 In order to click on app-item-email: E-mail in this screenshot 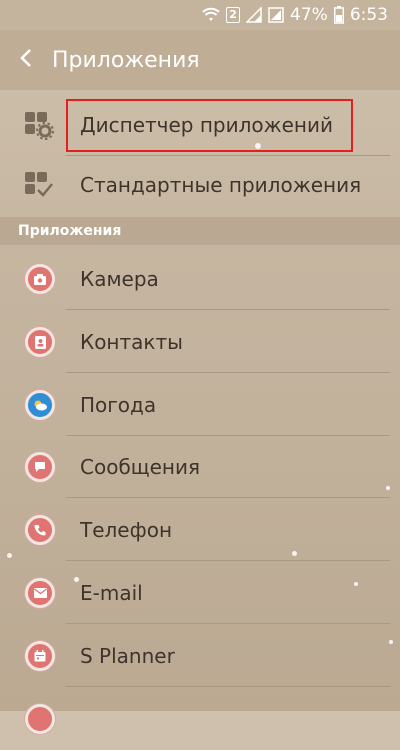, I will do `click(200, 593)`.